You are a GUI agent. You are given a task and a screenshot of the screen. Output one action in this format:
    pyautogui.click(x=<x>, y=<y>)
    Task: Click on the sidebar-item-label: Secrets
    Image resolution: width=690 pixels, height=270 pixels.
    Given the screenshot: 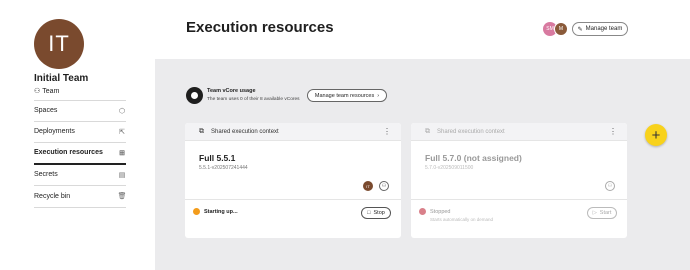 What is the action you would take?
    pyautogui.click(x=46, y=175)
    